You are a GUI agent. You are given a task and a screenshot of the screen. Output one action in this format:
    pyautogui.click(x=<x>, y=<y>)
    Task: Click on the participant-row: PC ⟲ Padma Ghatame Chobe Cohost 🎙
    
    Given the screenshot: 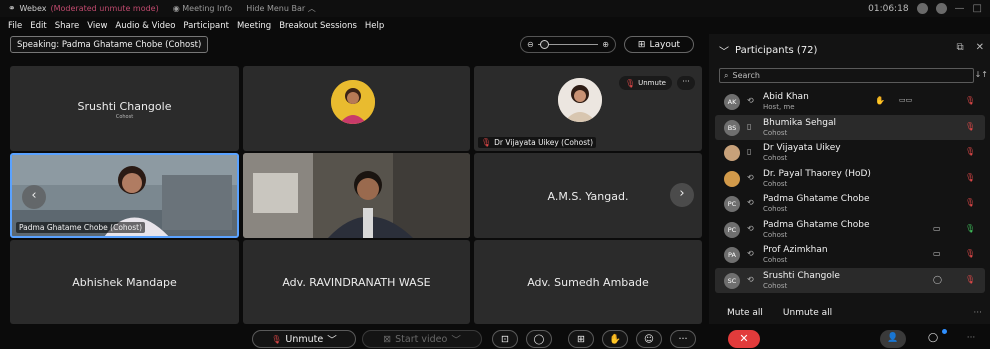 What is the action you would take?
    pyautogui.click(x=850, y=204)
    